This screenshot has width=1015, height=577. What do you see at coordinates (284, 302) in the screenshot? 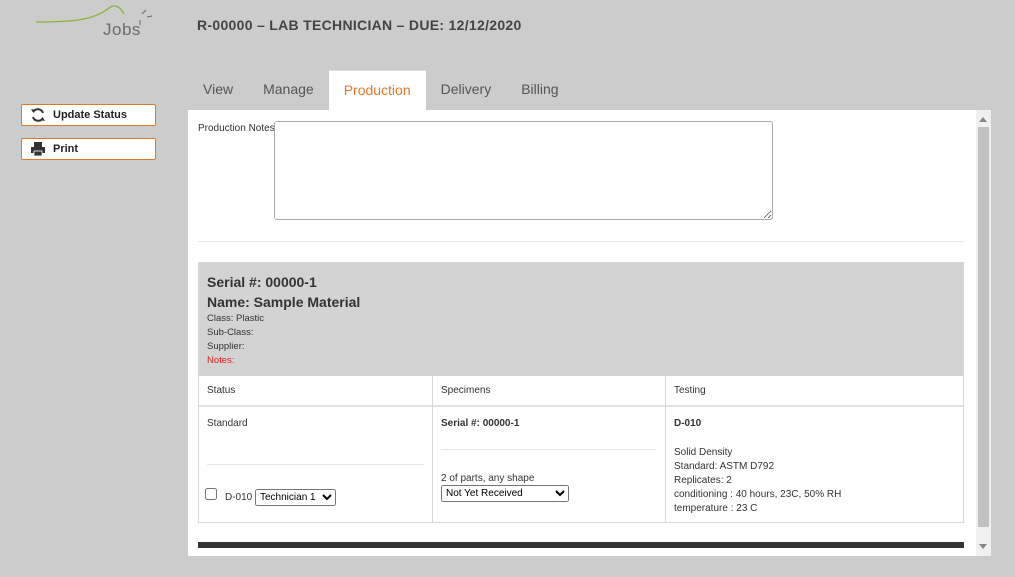
I see `sample-name: Name: Sample Material` at bounding box center [284, 302].